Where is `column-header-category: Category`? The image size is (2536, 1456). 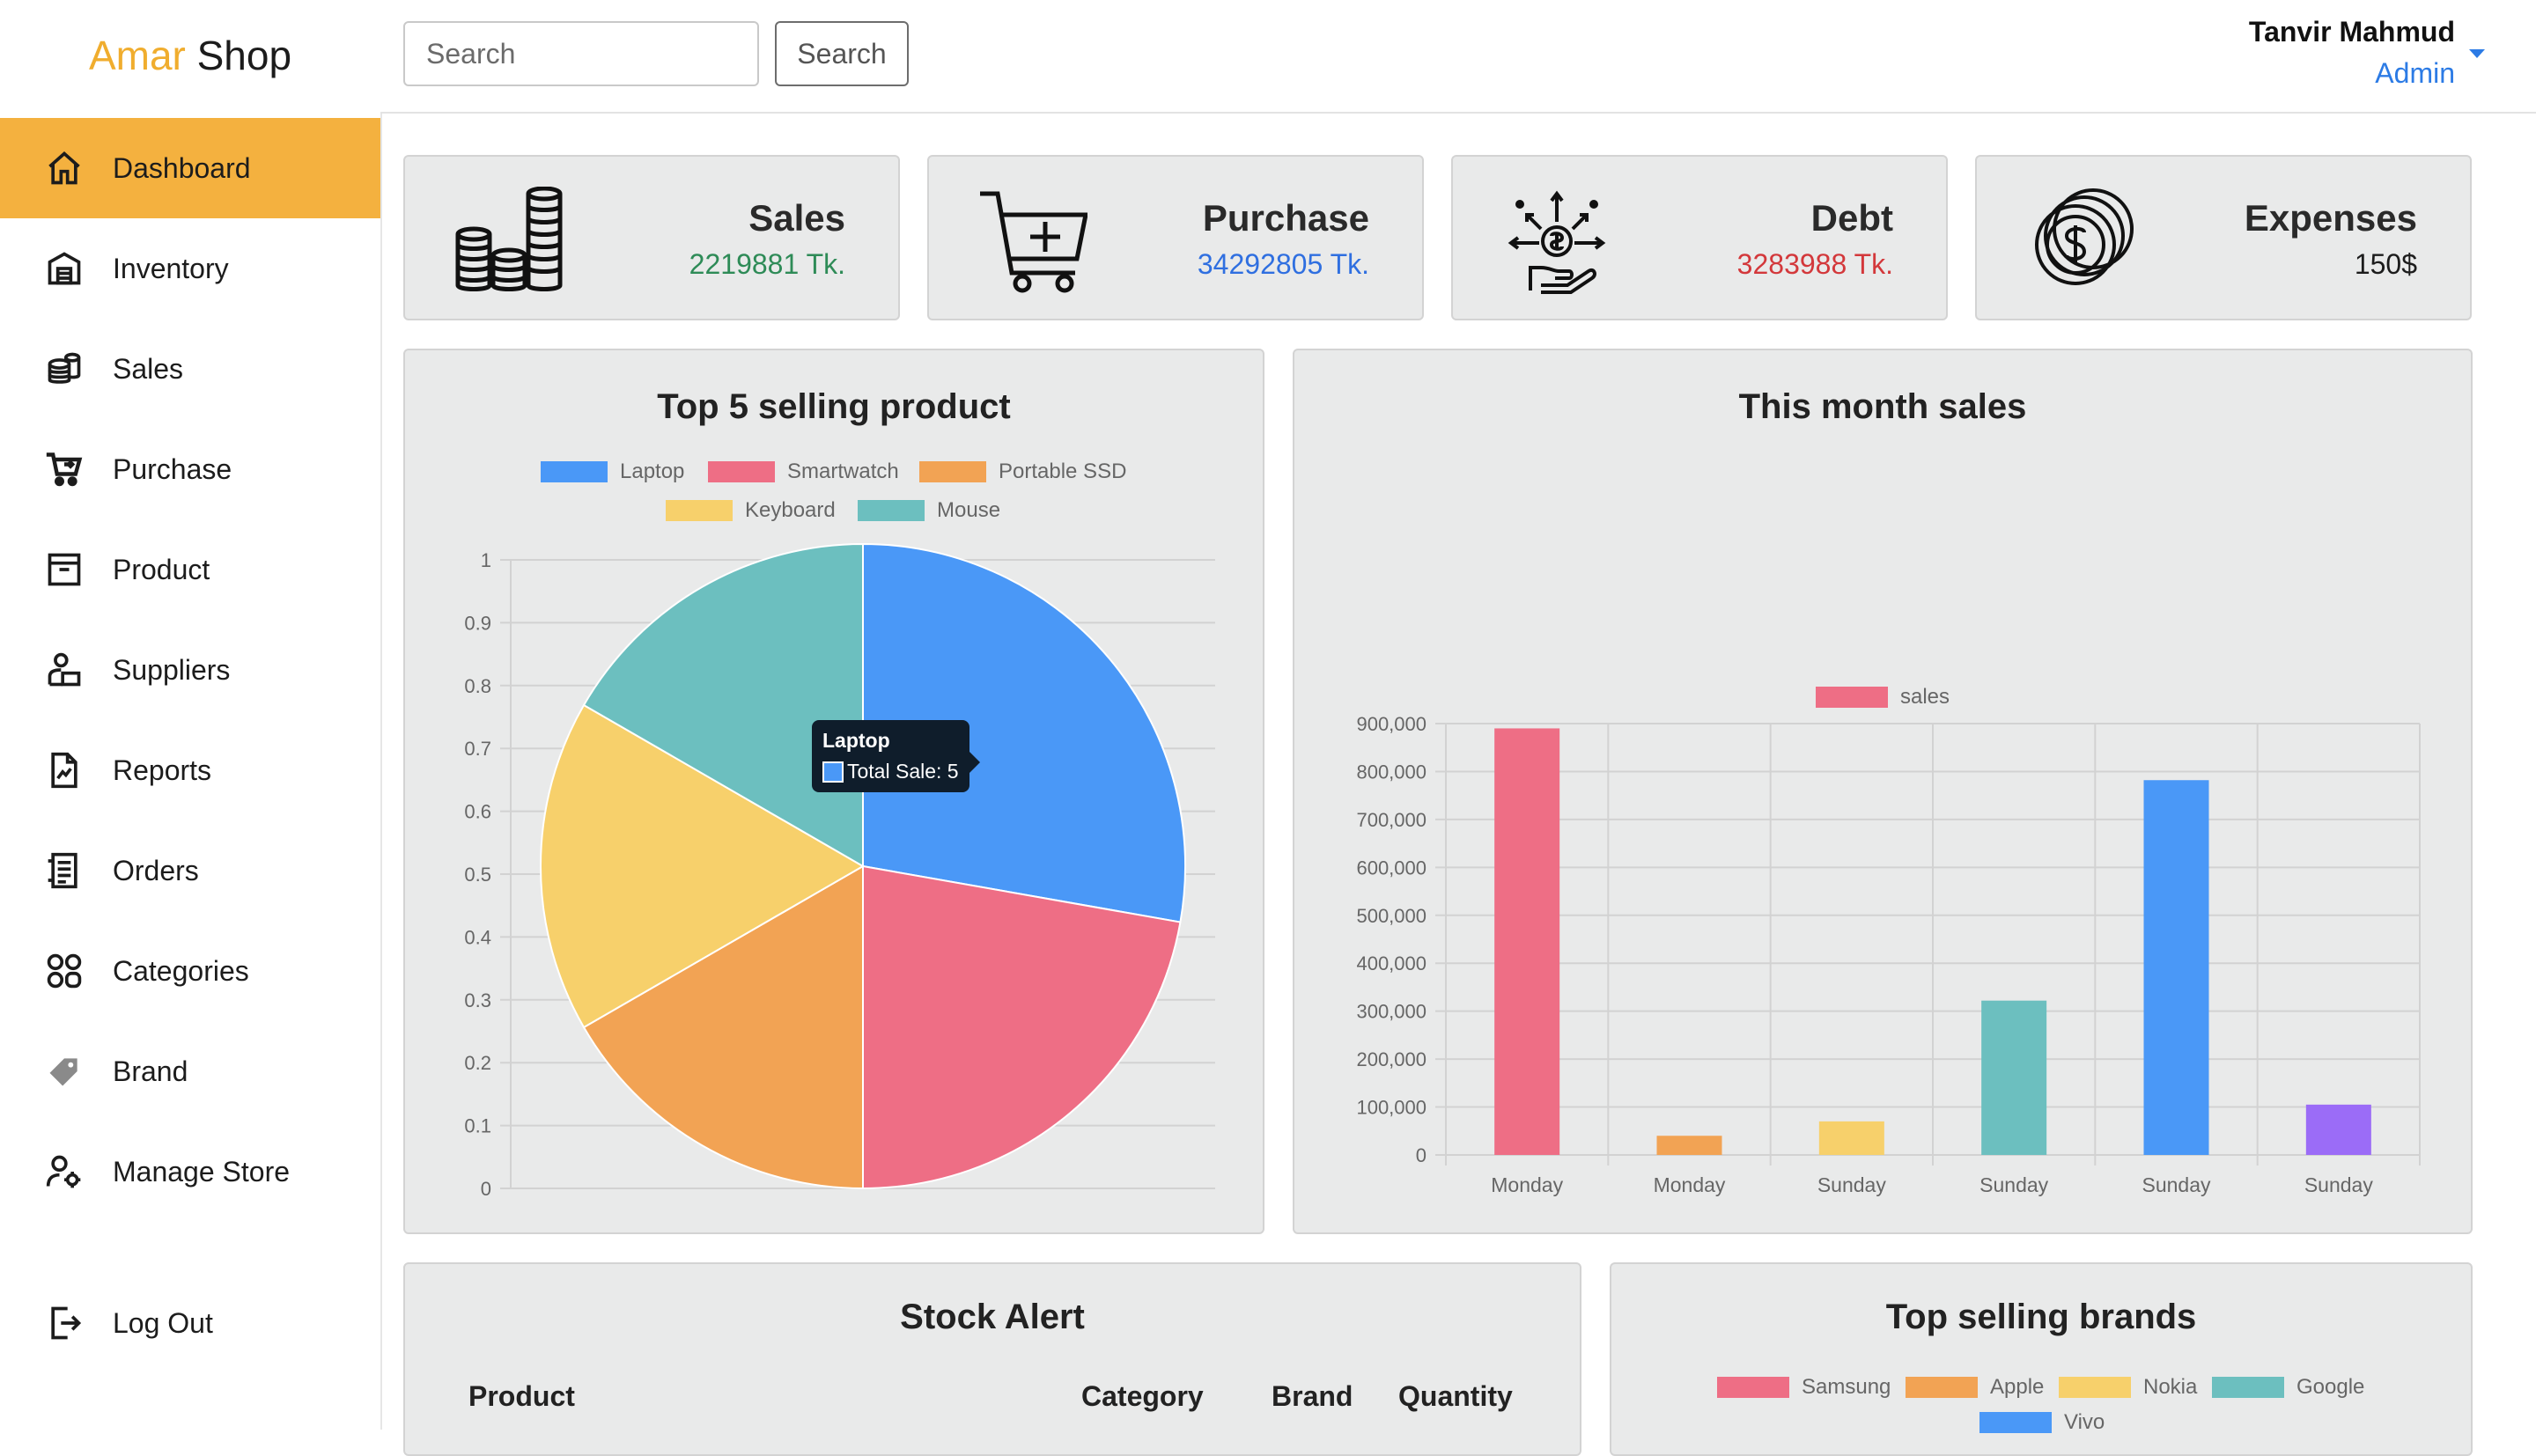
column-header-category: Category is located at coordinates (1142, 1396).